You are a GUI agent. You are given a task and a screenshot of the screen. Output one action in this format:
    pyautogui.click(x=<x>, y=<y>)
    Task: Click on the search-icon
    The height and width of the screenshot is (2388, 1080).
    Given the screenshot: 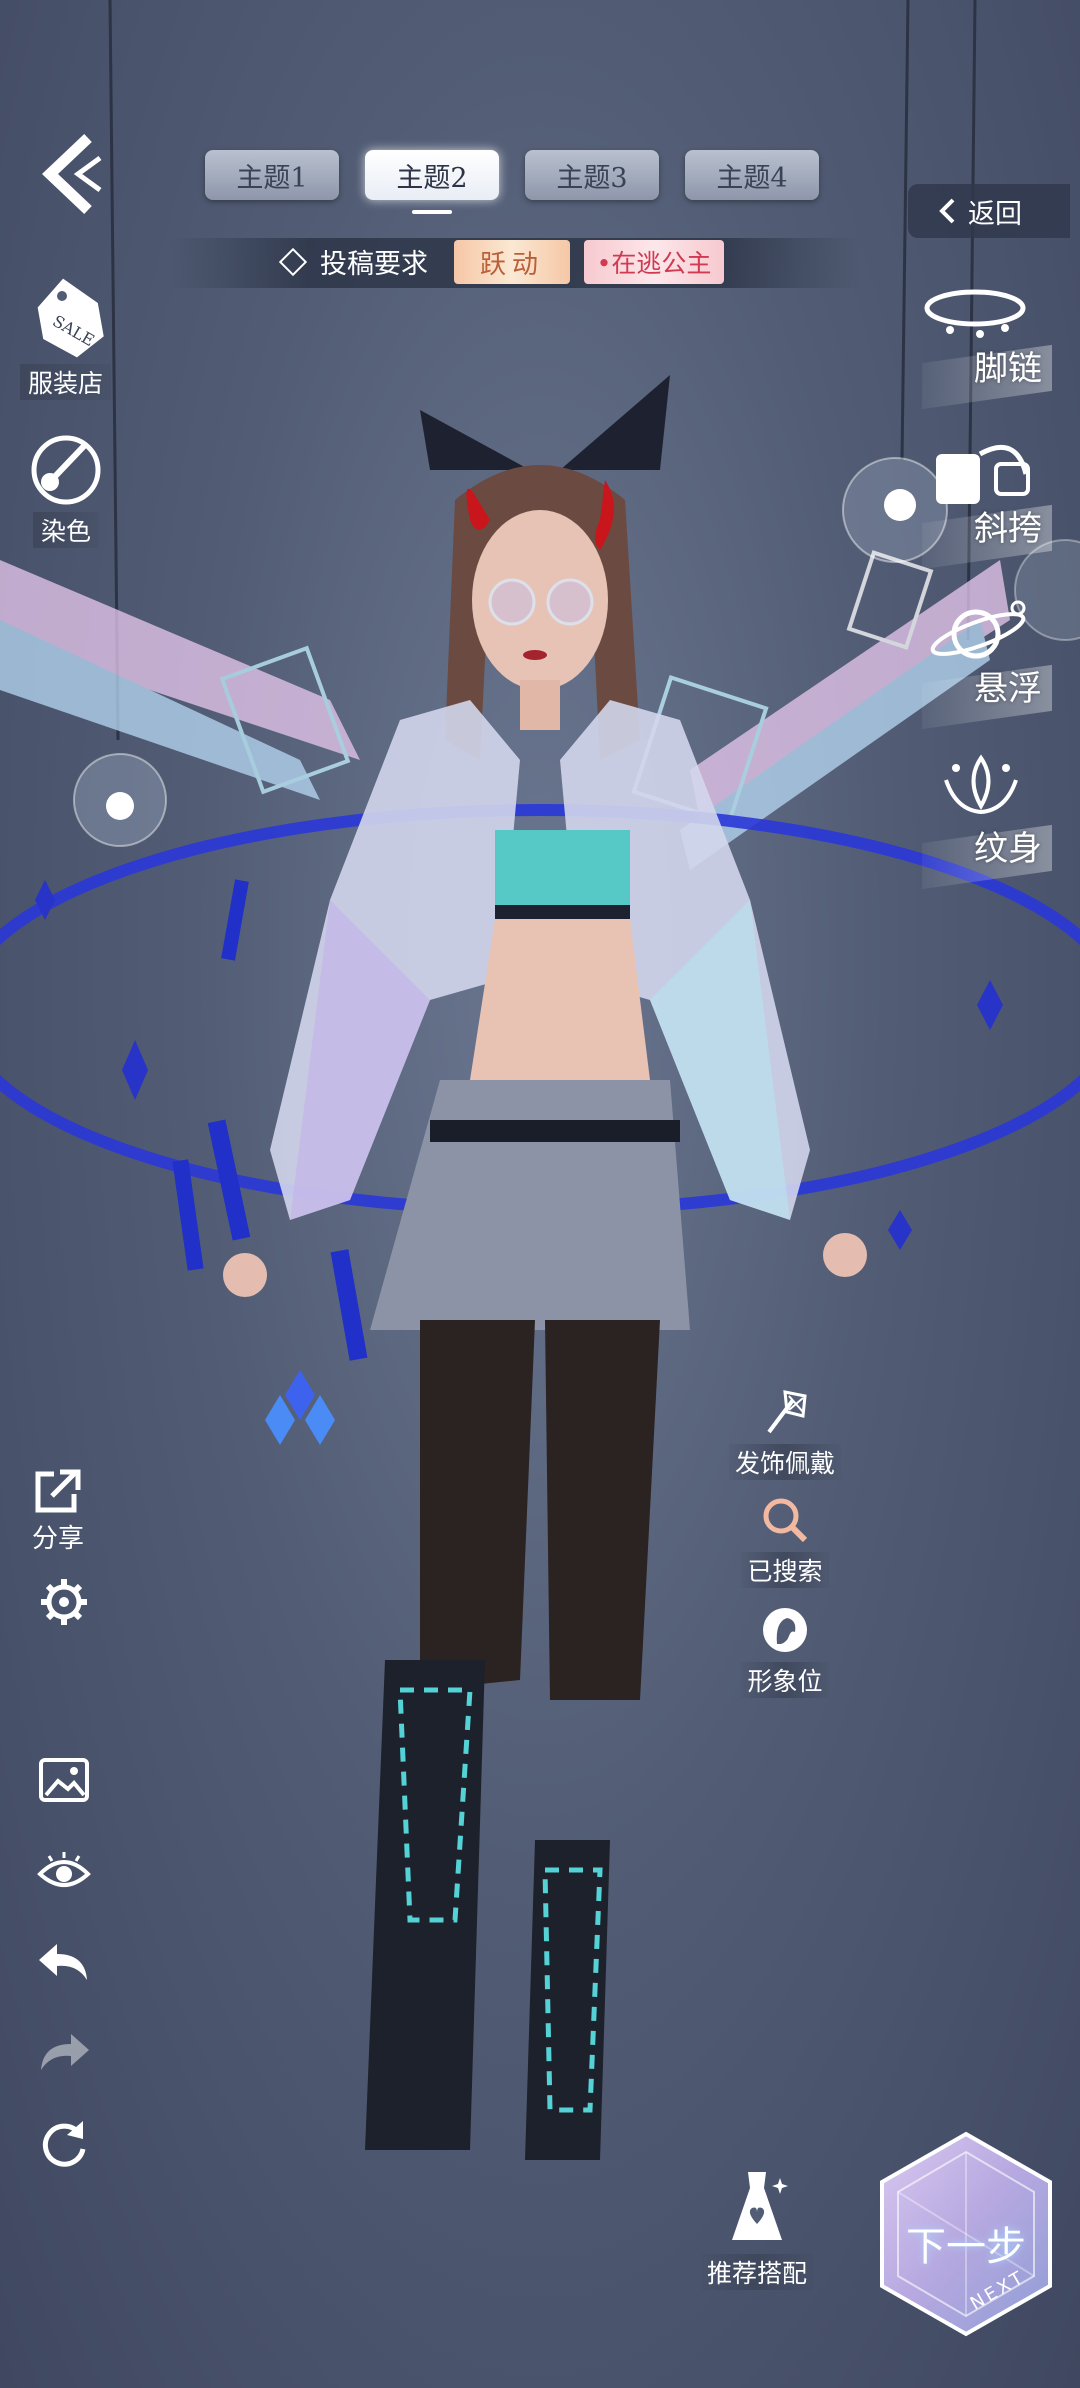 What is the action you would take?
    pyautogui.click(x=785, y=1520)
    